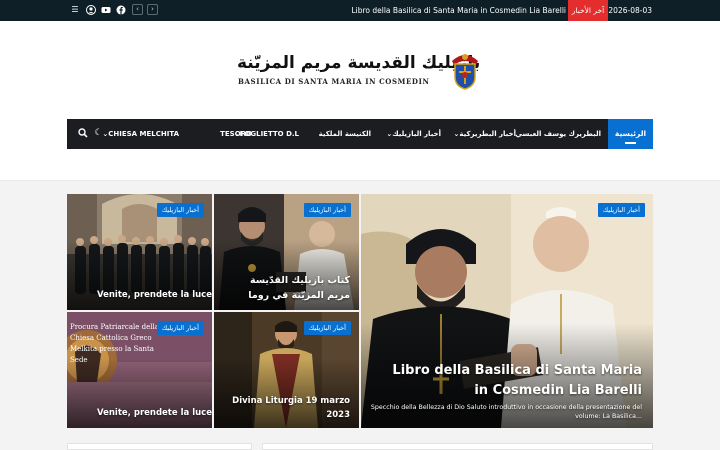 The width and height of the screenshot is (720, 450). I want to click on dark-mode-icon: ☾, so click(98, 133).